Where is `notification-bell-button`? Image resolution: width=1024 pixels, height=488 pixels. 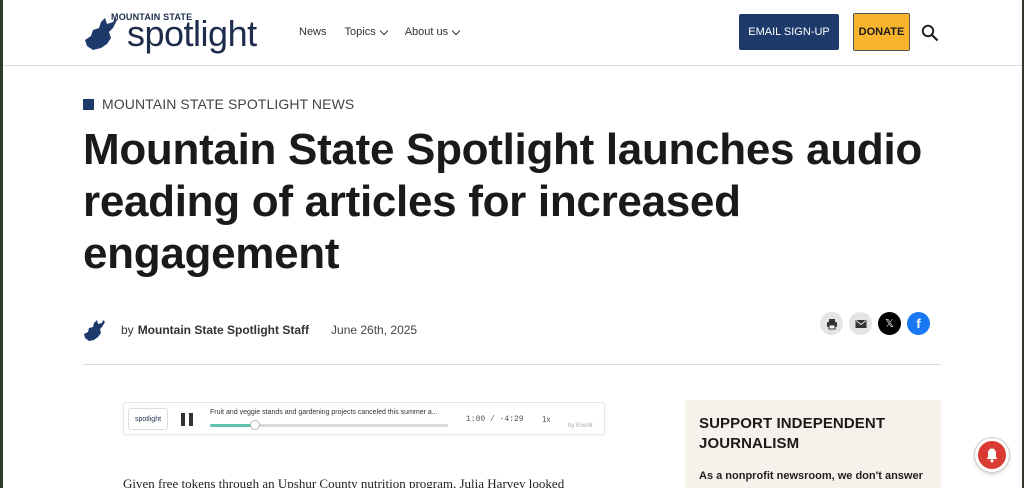 notification-bell-button is located at coordinates (992, 455).